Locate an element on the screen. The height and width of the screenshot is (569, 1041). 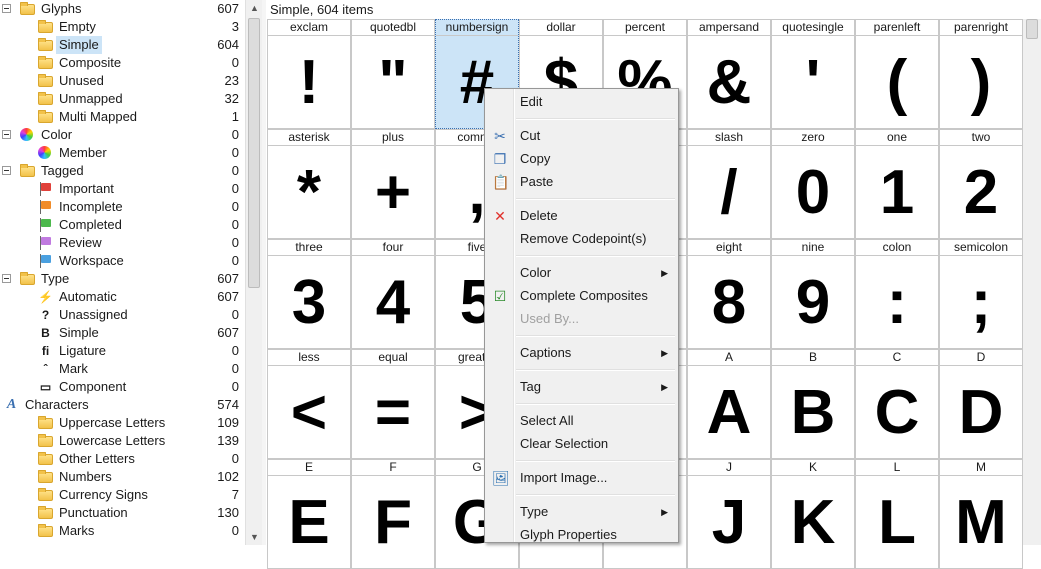
tree-item-count: 0 is located at coordinates (235, 224).